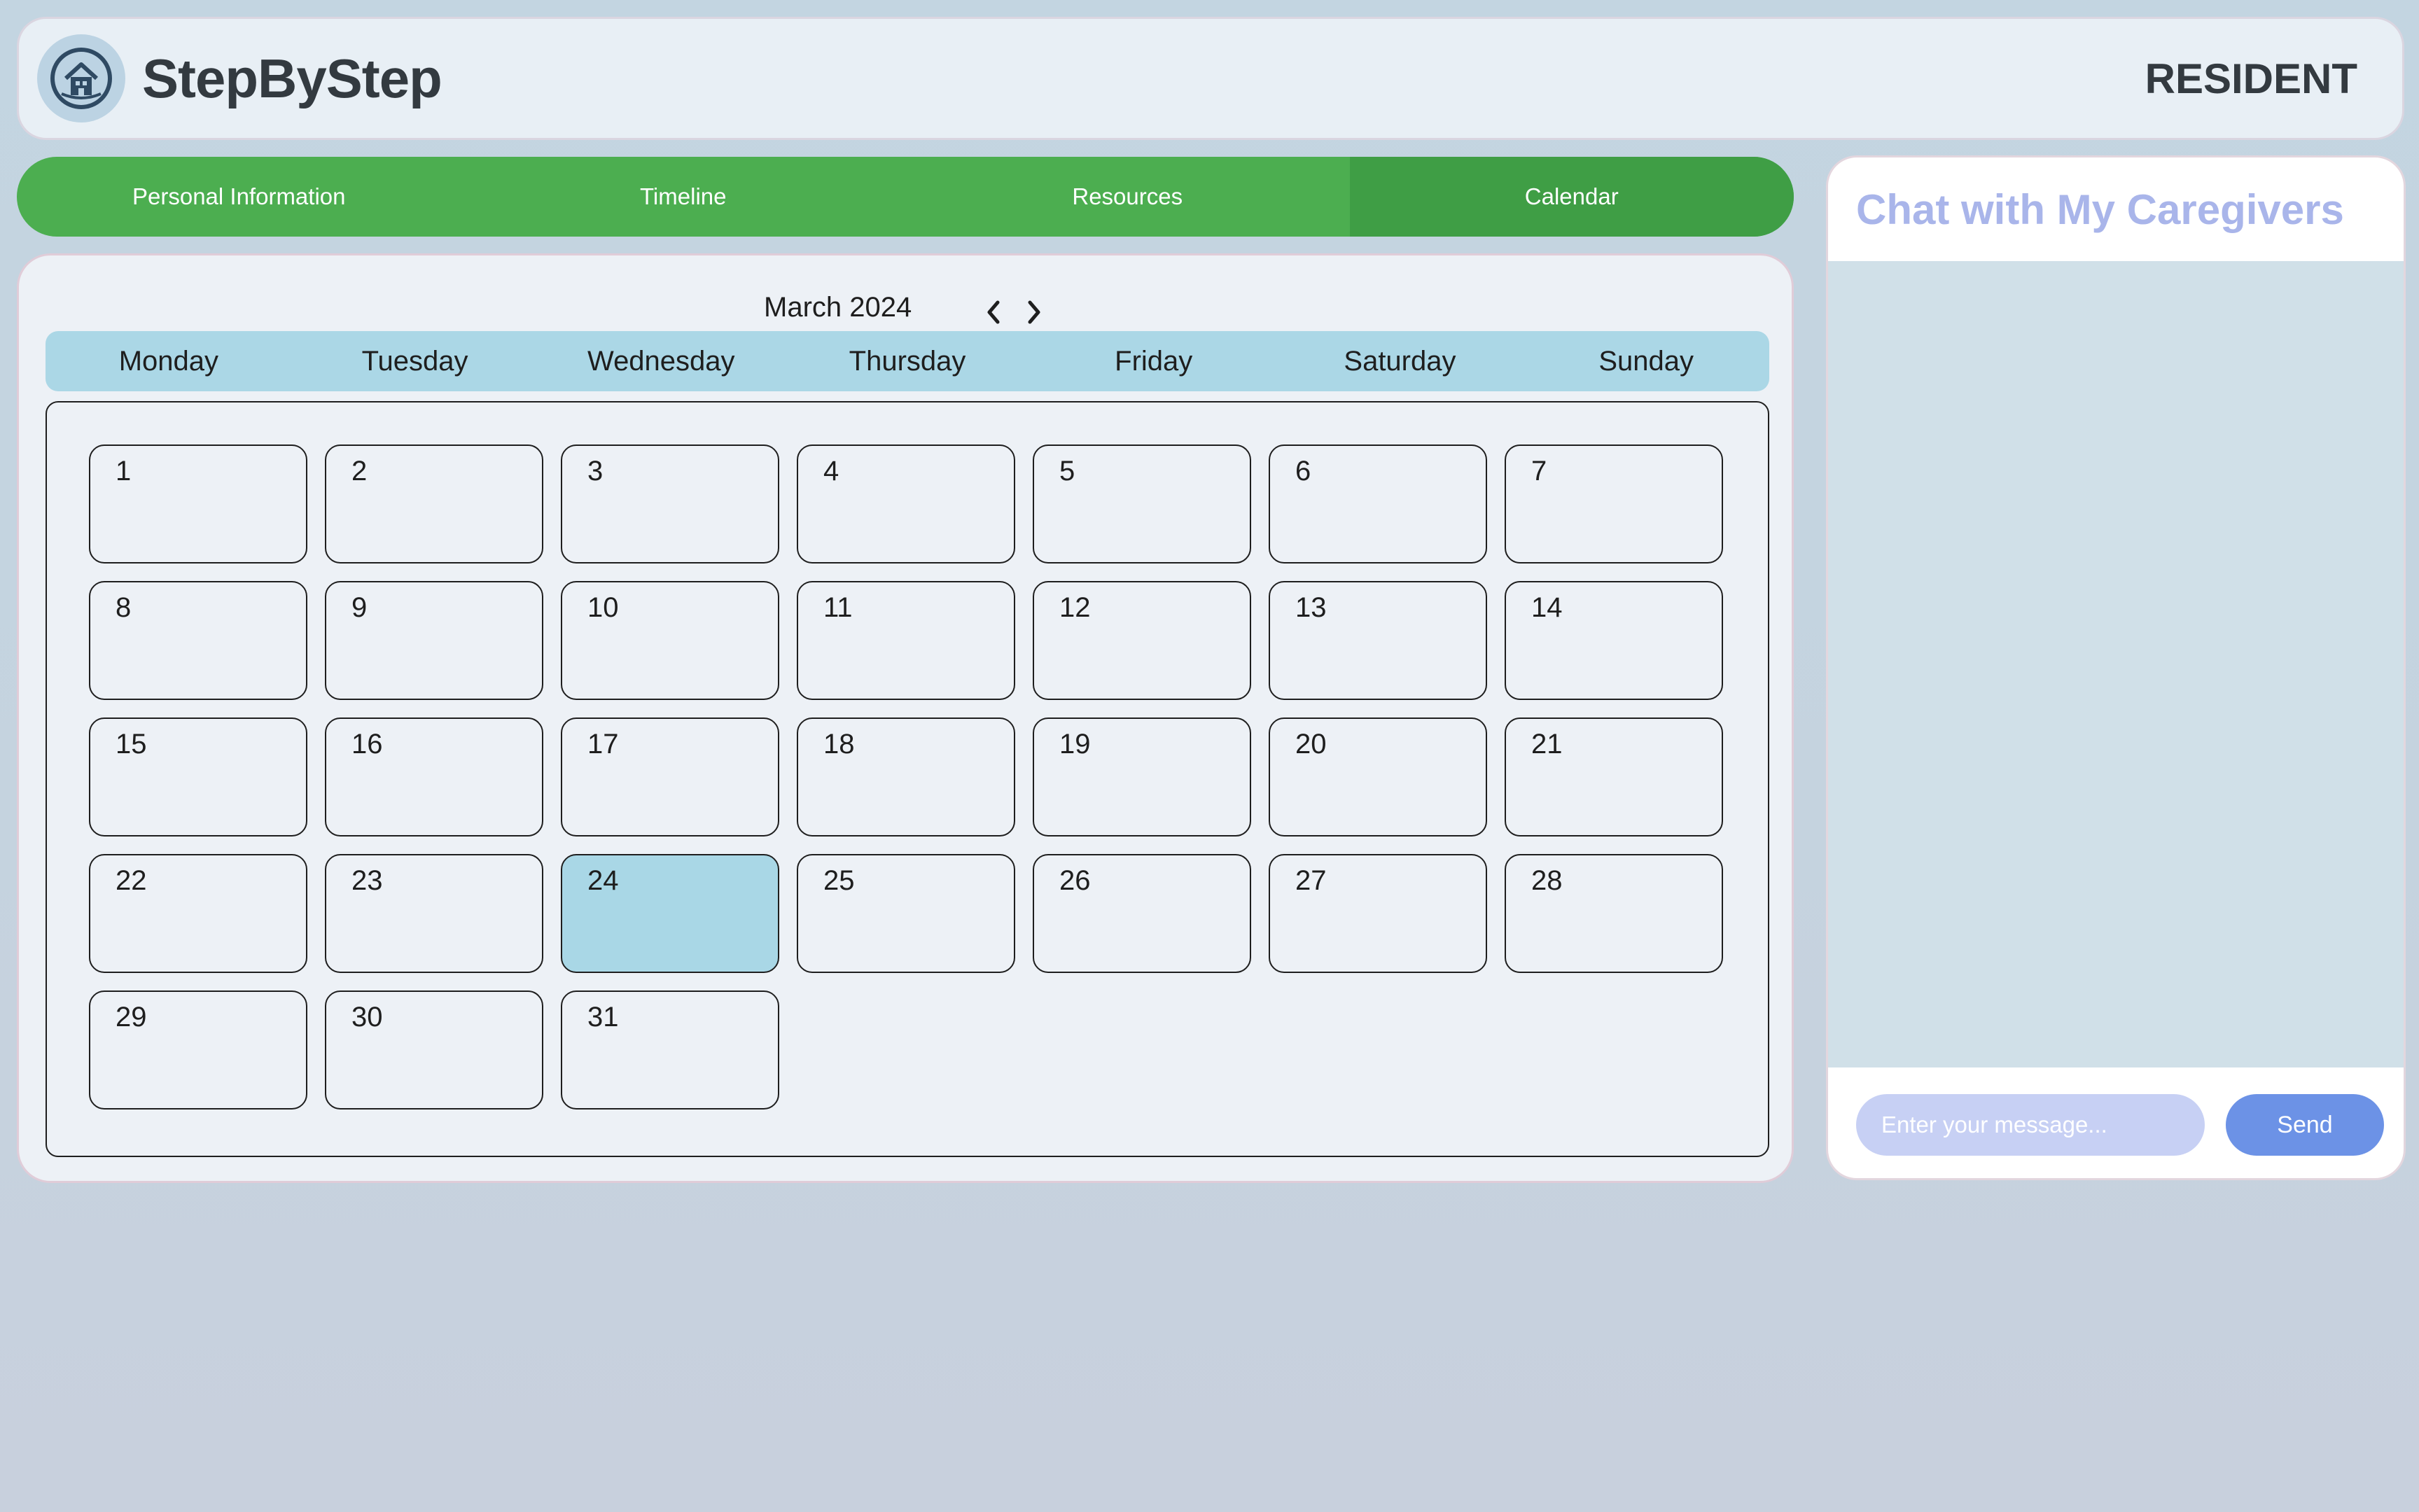 The height and width of the screenshot is (1512, 2419). Describe the element at coordinates (1571, 197) in the screenshot. I see `tab-calendar: Calendar` at that location.